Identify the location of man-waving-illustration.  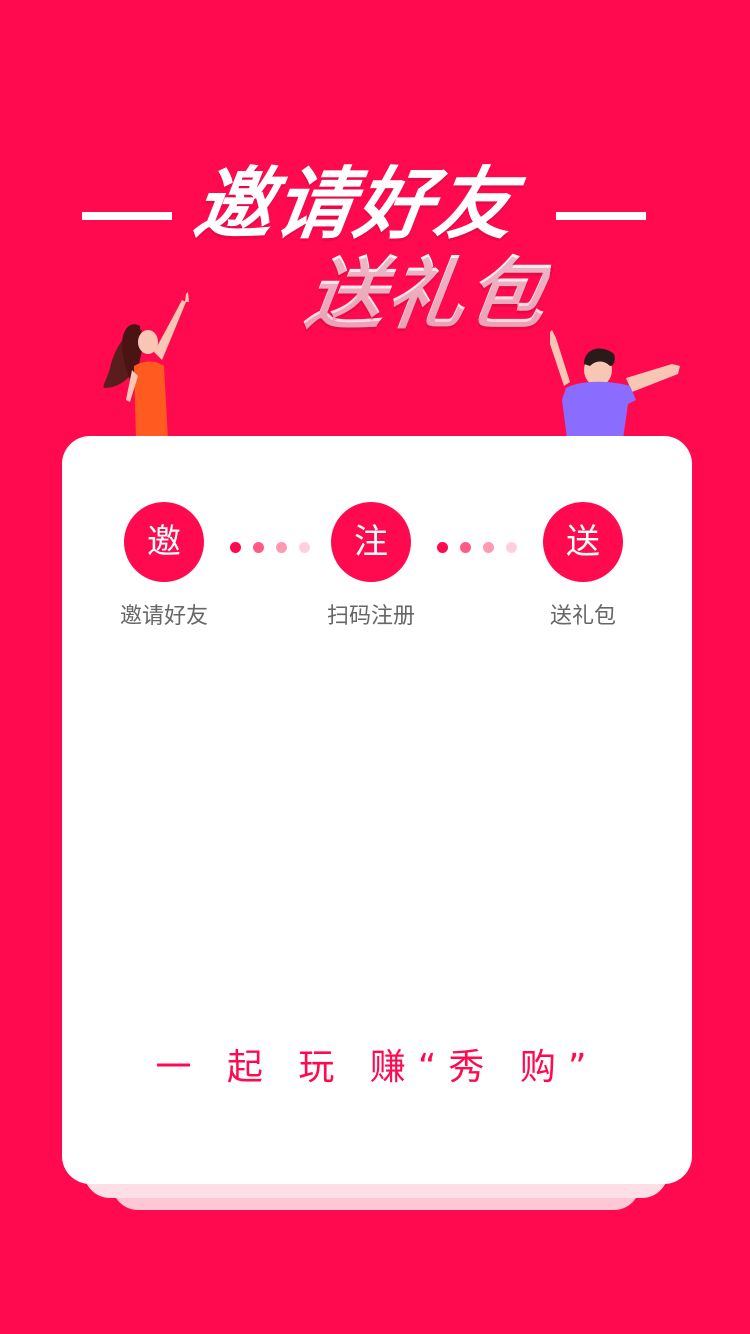
(615, 388).